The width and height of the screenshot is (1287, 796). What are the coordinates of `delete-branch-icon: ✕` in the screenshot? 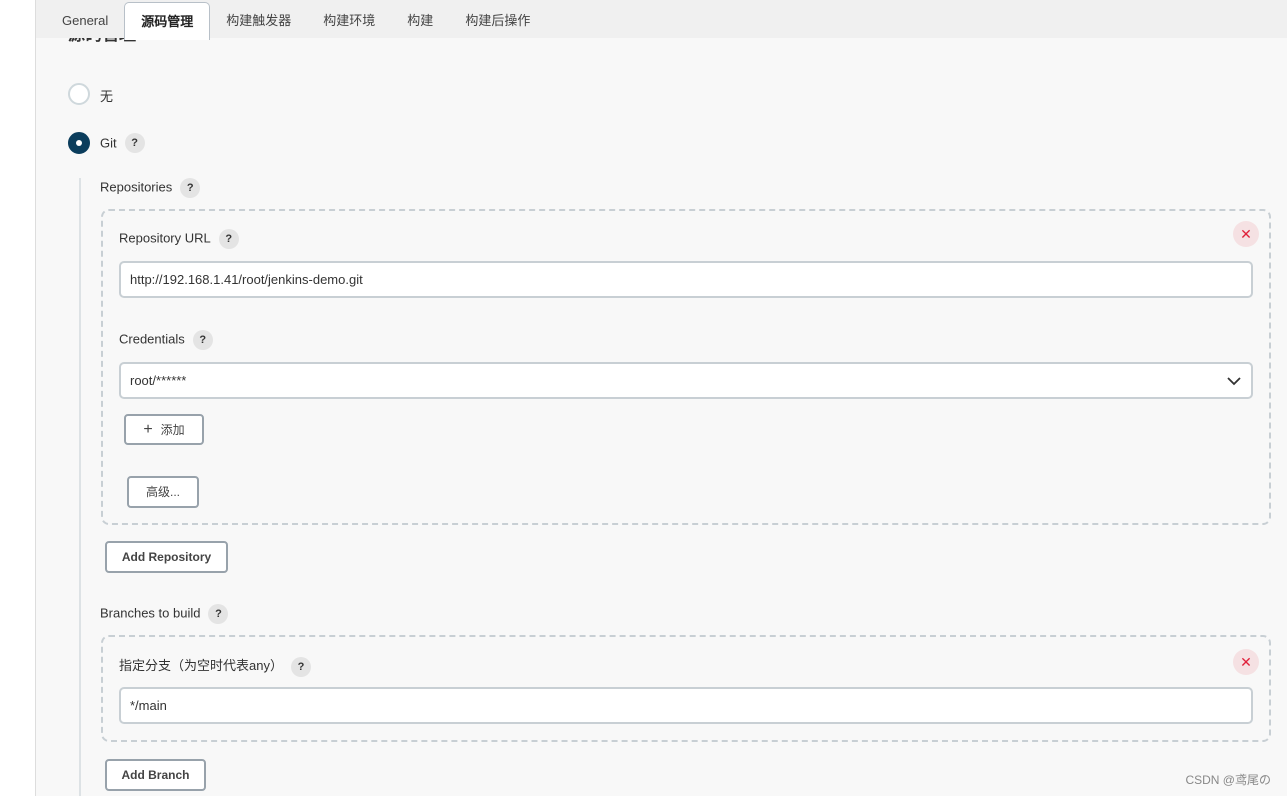 It's located at (1246, 662).